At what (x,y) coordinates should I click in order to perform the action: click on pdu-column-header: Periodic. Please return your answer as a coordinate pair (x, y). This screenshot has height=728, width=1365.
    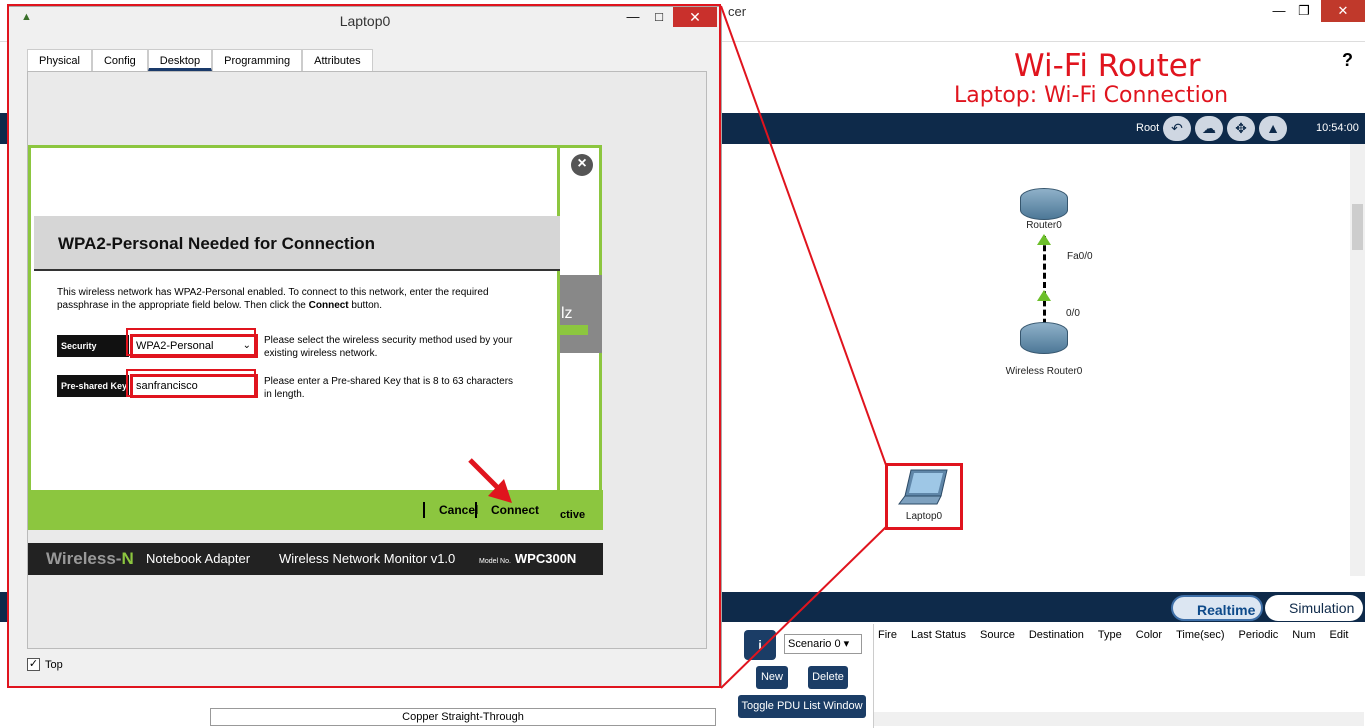
    Looking at the image, I should click on (1259, 635).